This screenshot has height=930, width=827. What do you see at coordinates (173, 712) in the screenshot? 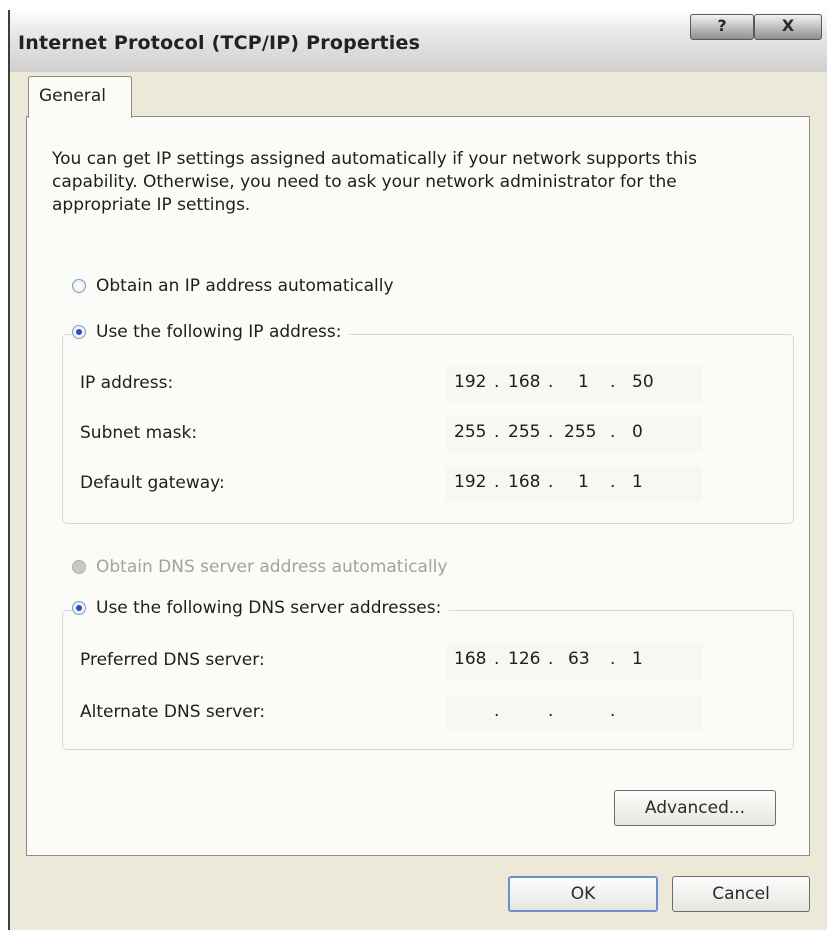
I see `alternate-dns-label: Alternate DNS server:` at bounding box center [173, 712].